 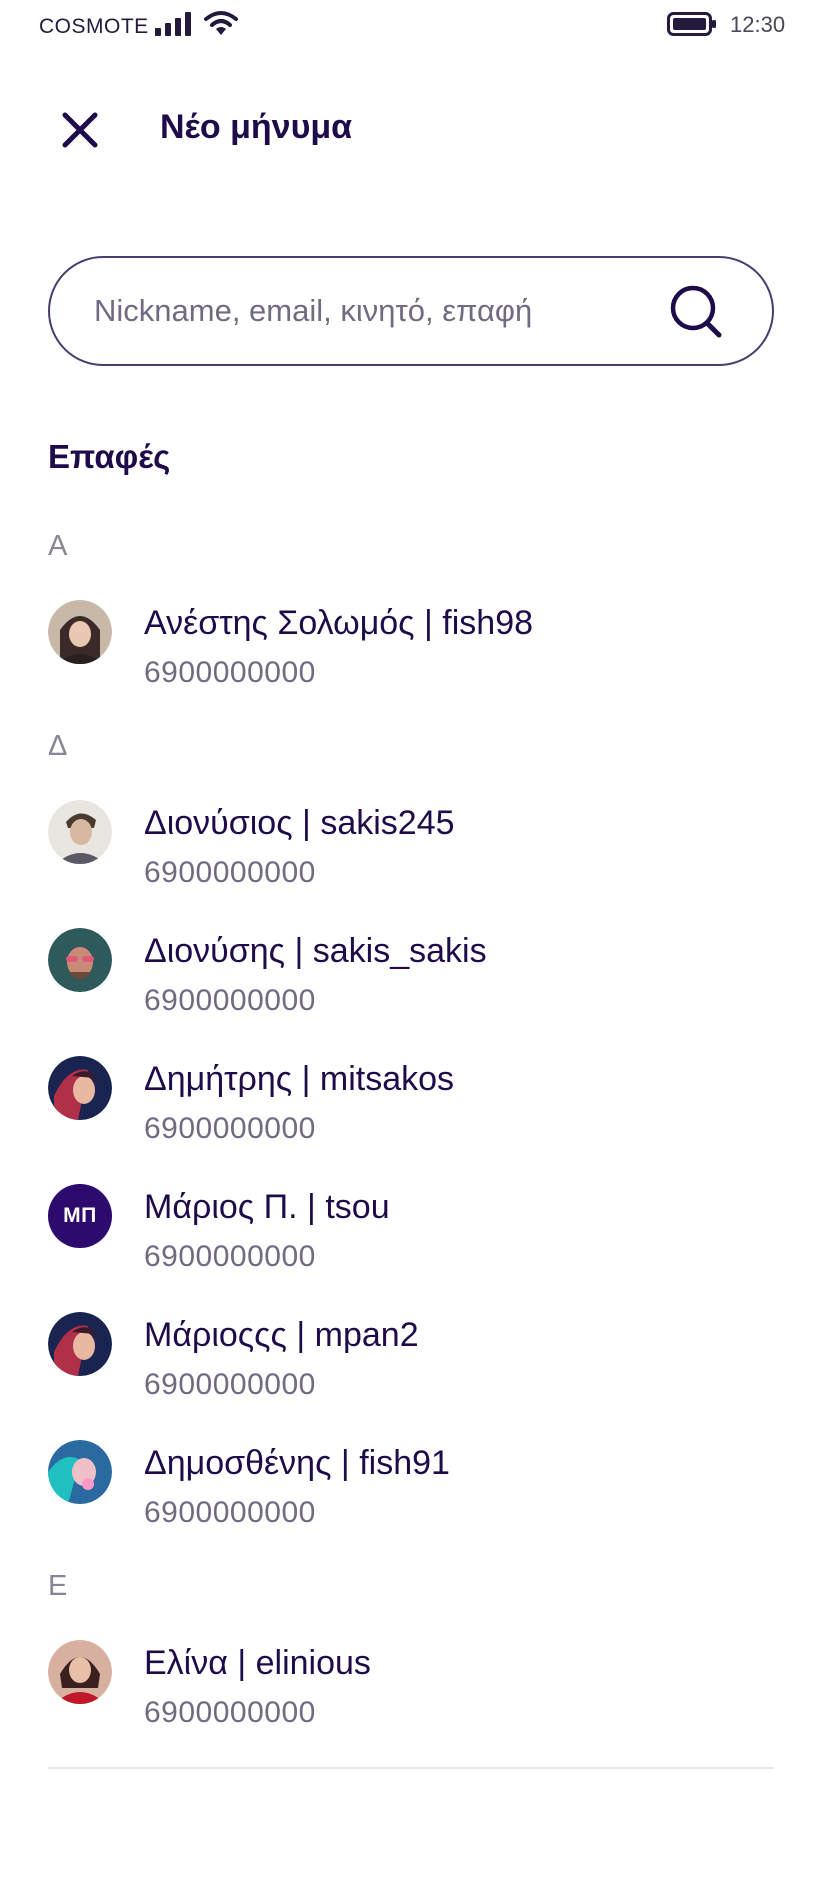 I want to click on contact-item: ΜΠ Μάριος Π. | tsou 6900000000, so click(x=411, y=1239).